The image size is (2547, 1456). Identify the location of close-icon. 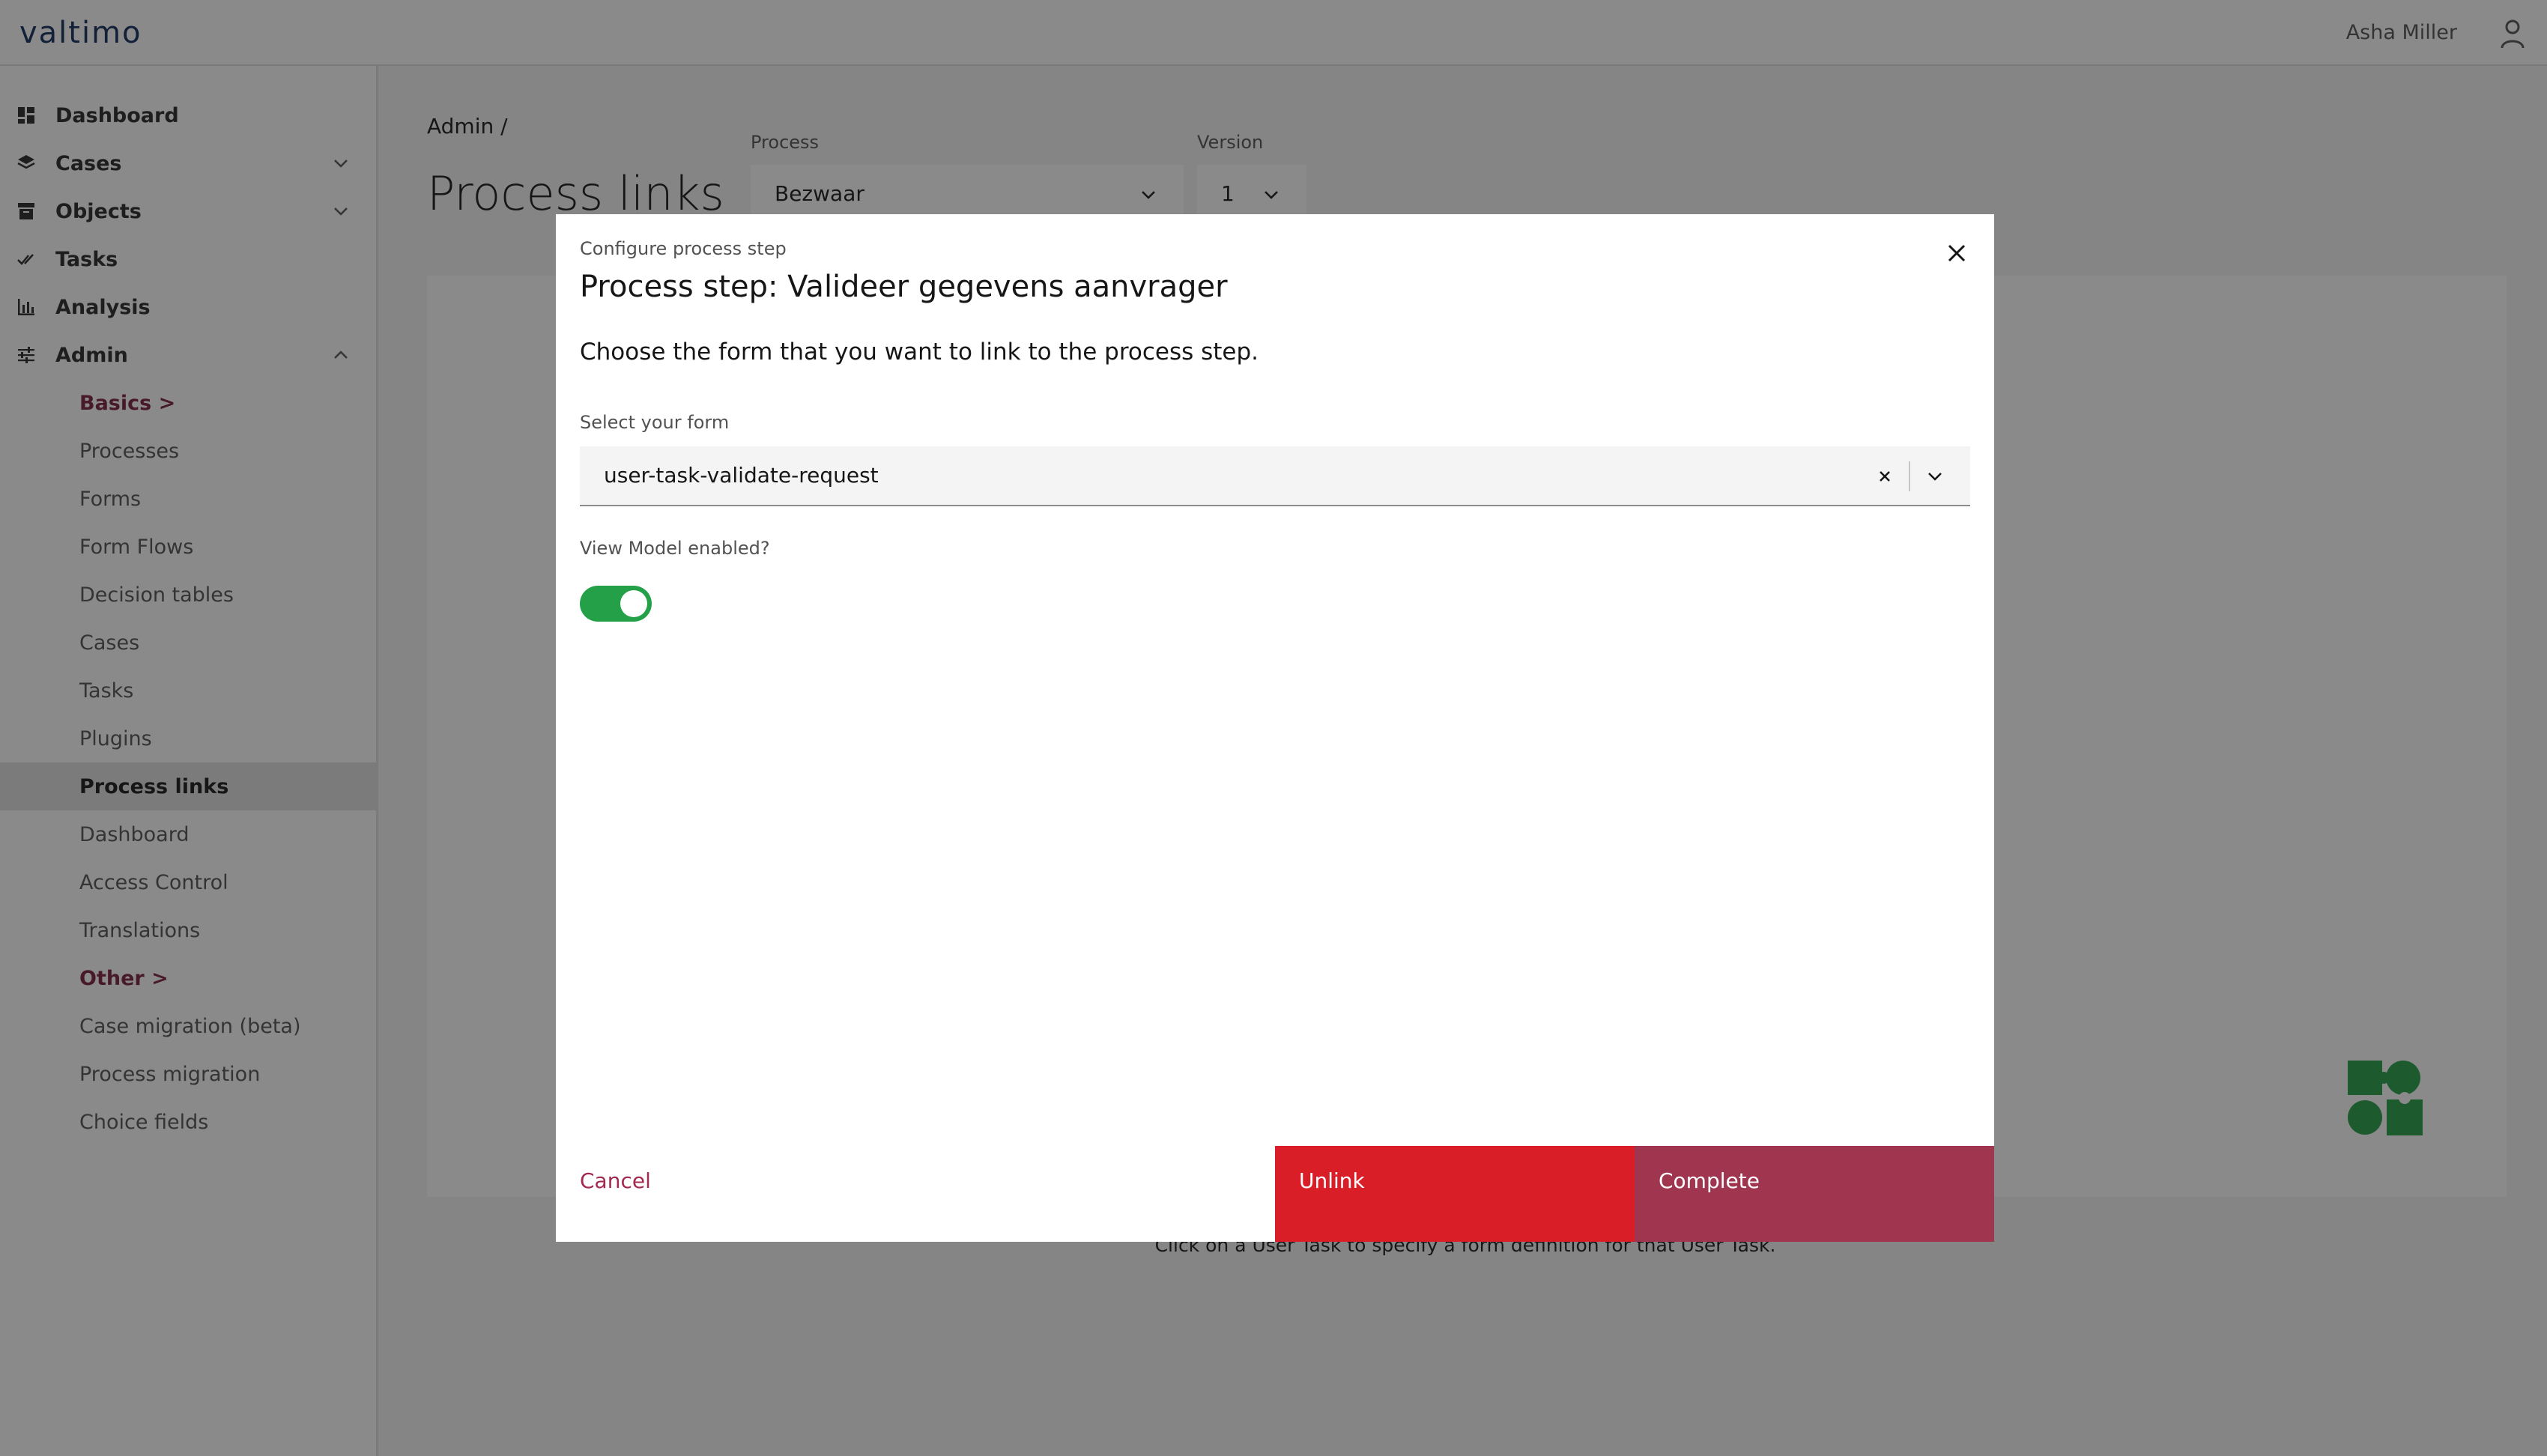
(1957, 253).